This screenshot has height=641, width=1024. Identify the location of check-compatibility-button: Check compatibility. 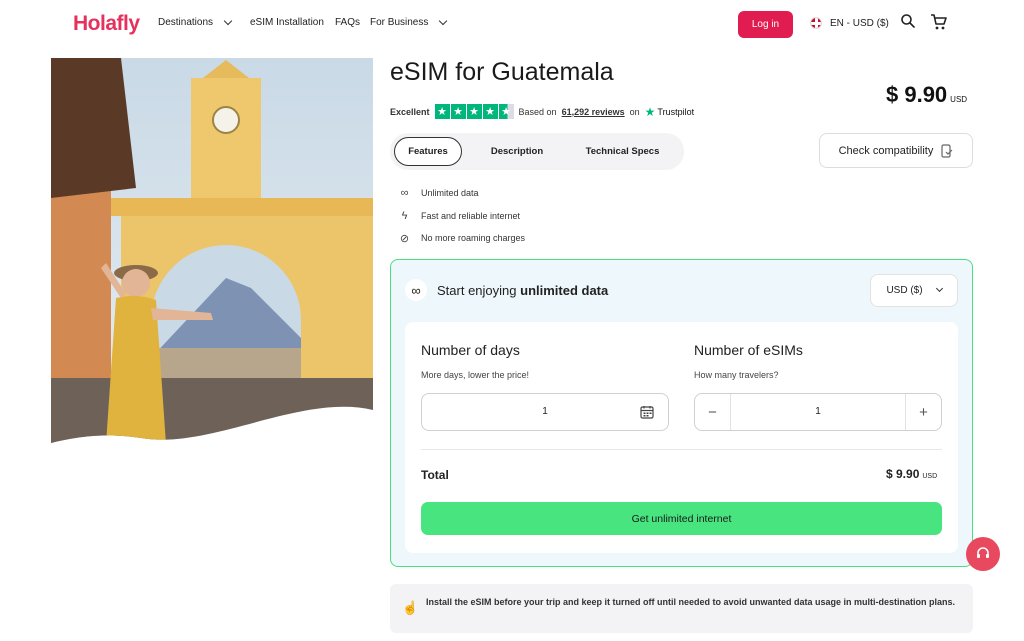
(896, 150).